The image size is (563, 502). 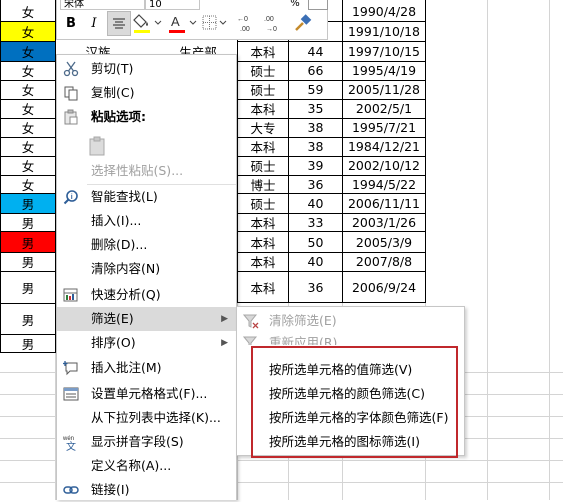 I want to click on cell-date-8: 1984/12/21, so click(x=384, y=146).